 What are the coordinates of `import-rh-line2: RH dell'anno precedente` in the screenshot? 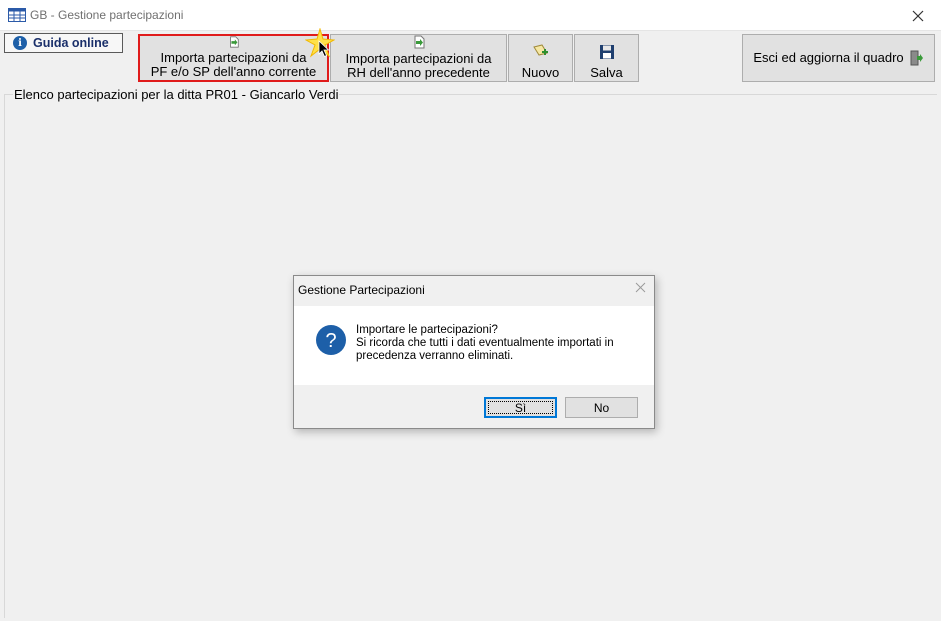 It's located at (418, 72).